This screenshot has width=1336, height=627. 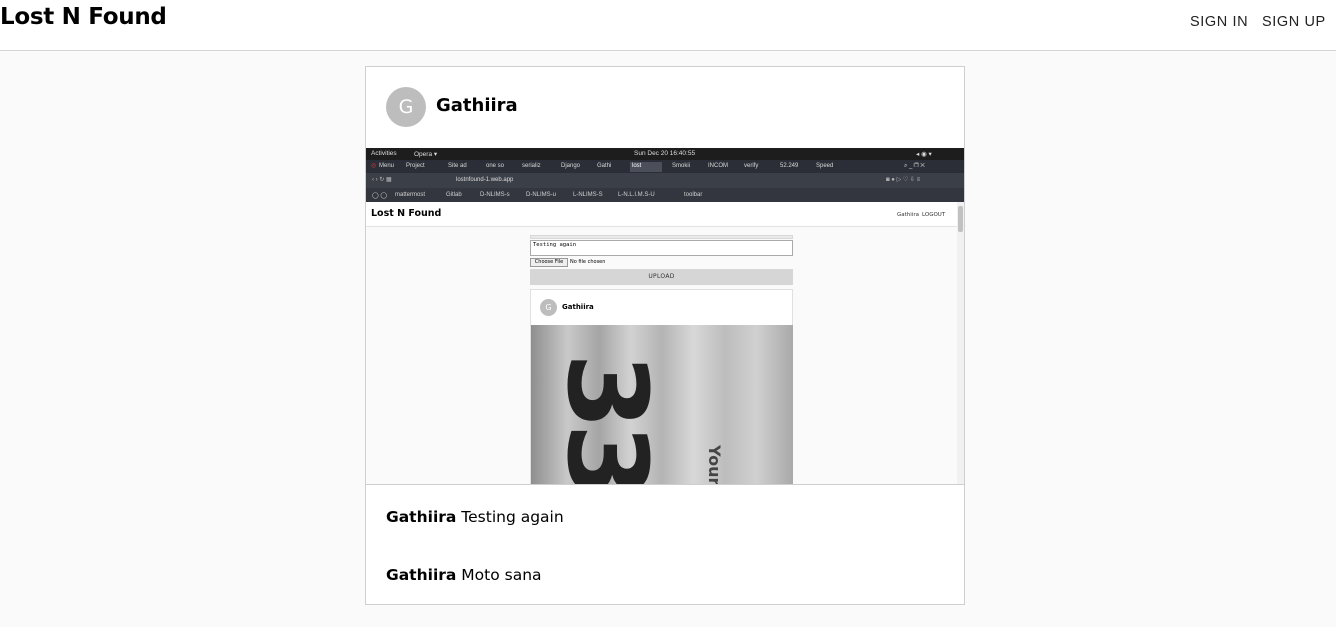 What do you see at coordinates (531, 166) in the screenshot?
I see `screenshot-tab: serializ` at bounding box center [531, 166].